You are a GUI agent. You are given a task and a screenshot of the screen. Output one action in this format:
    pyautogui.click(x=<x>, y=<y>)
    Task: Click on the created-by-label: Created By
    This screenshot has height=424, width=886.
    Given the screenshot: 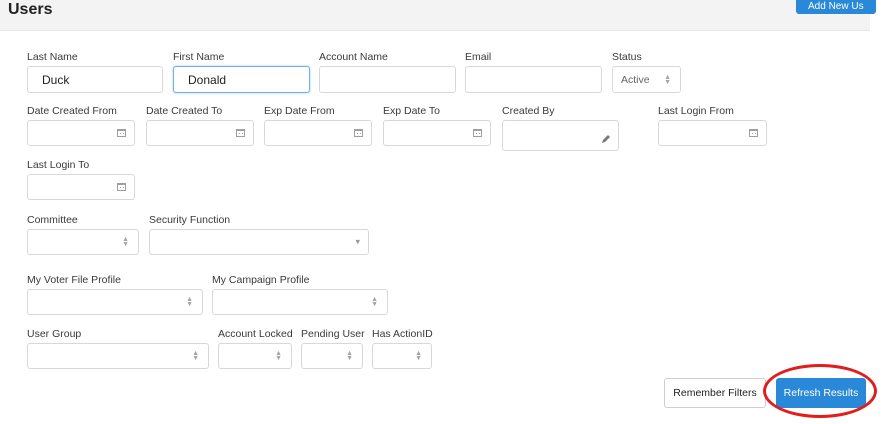 What is the action you would take?
    pyautogui.click(x=528, y=111)
    